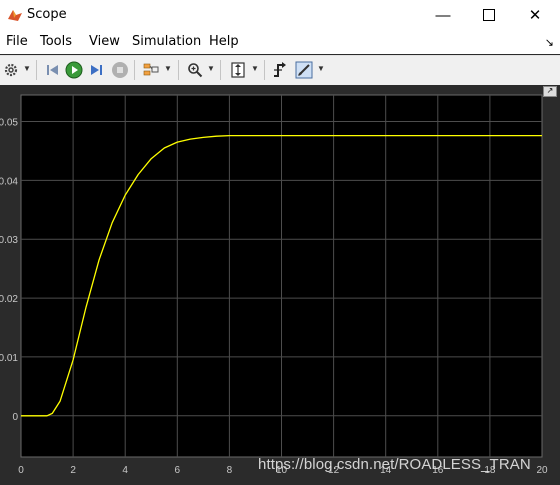  I want to click on step-forward-icon, so click(97, 70).